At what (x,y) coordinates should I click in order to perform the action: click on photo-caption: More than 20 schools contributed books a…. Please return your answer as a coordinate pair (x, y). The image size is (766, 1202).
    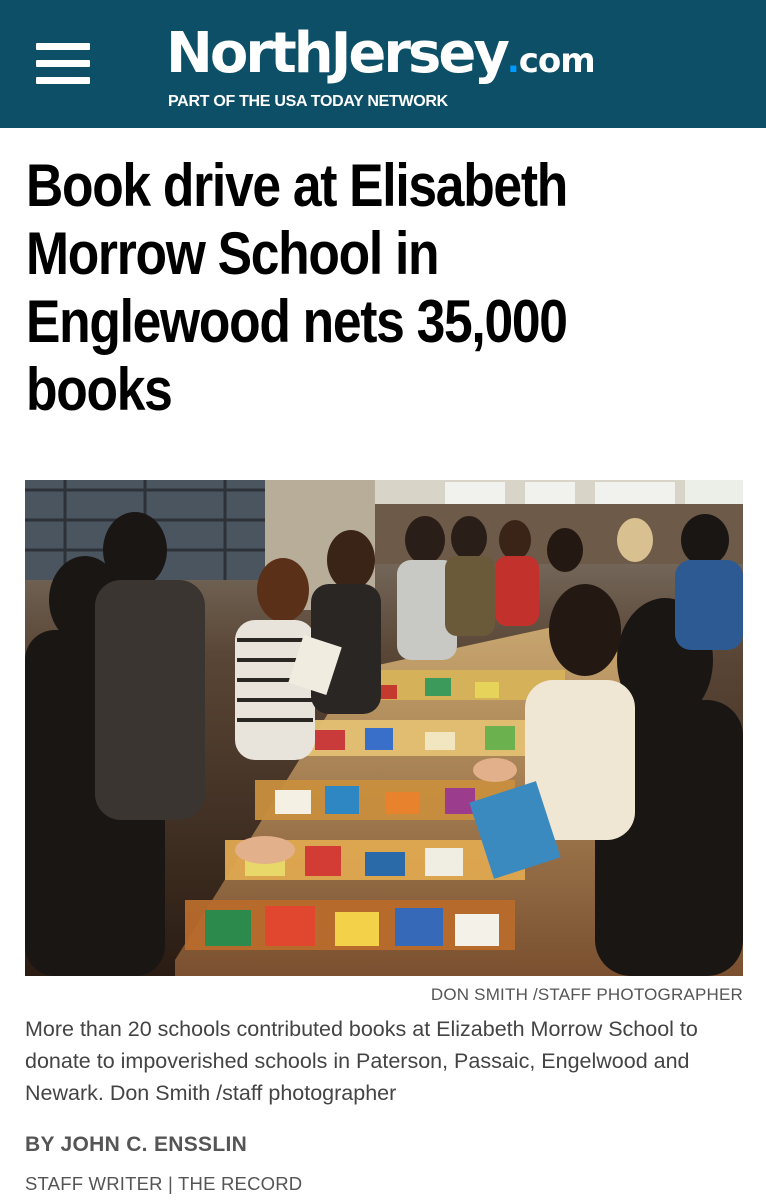
    Looking at the image, I should click on (361, 1061).